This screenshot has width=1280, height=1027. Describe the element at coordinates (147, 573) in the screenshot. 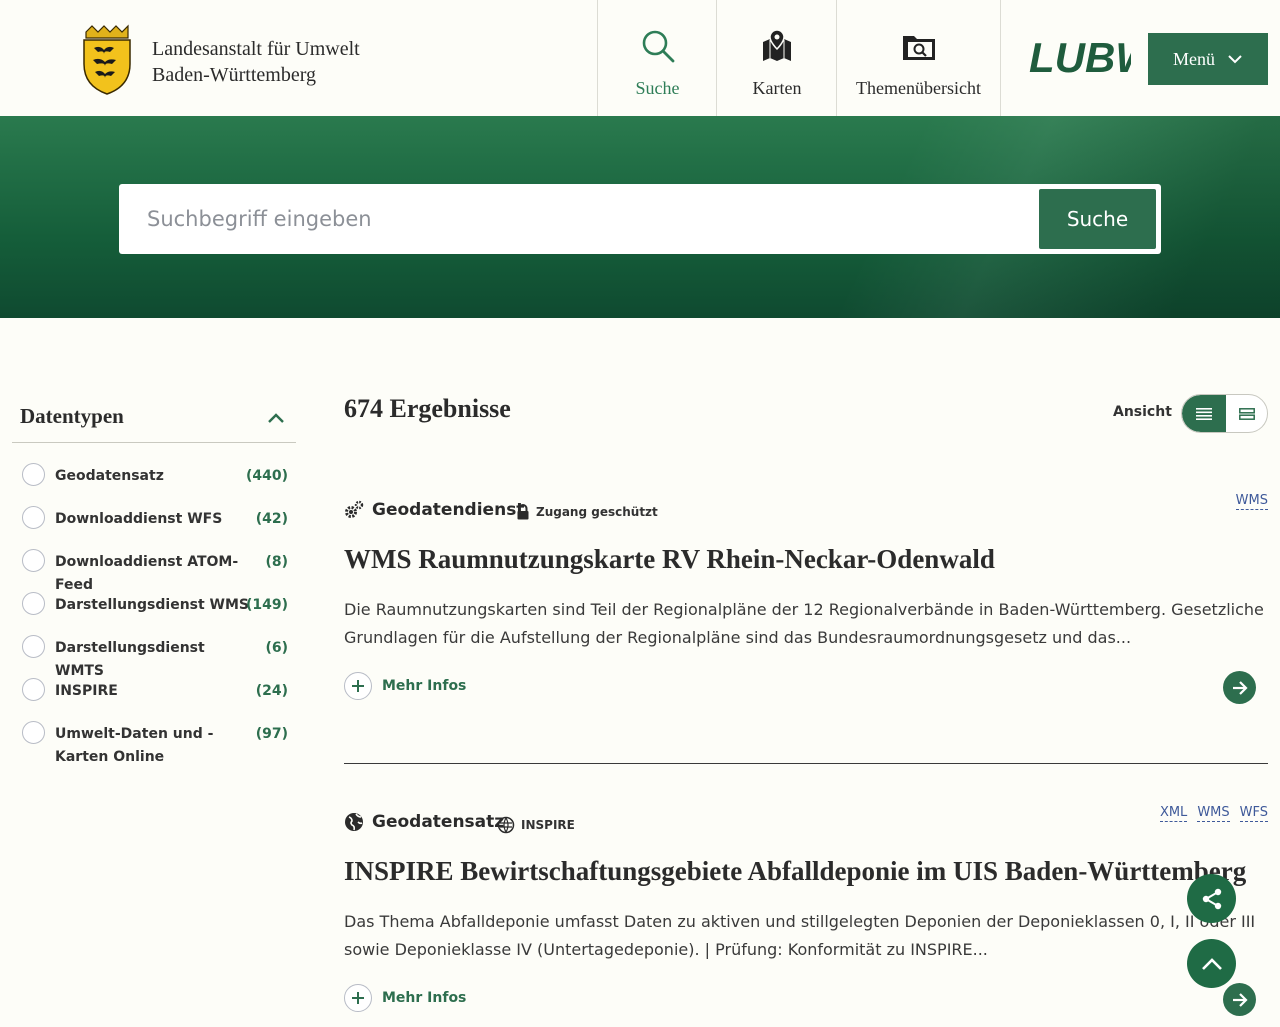

I see `facet-option-label: Downloaddienst ATOM-Feed` at that location.